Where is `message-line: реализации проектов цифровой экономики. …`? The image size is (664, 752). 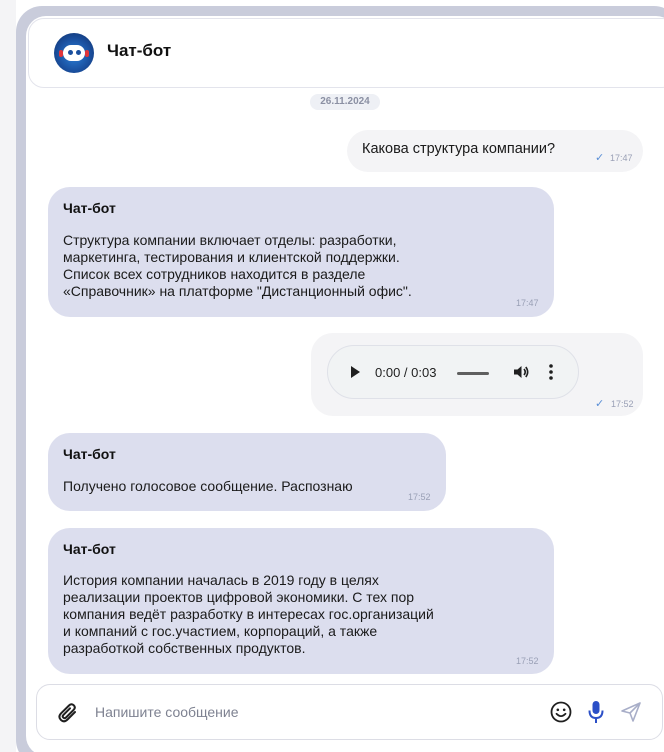
message-line: реализации проектов цифровой экономики. … is located at coordinates (239, 597).